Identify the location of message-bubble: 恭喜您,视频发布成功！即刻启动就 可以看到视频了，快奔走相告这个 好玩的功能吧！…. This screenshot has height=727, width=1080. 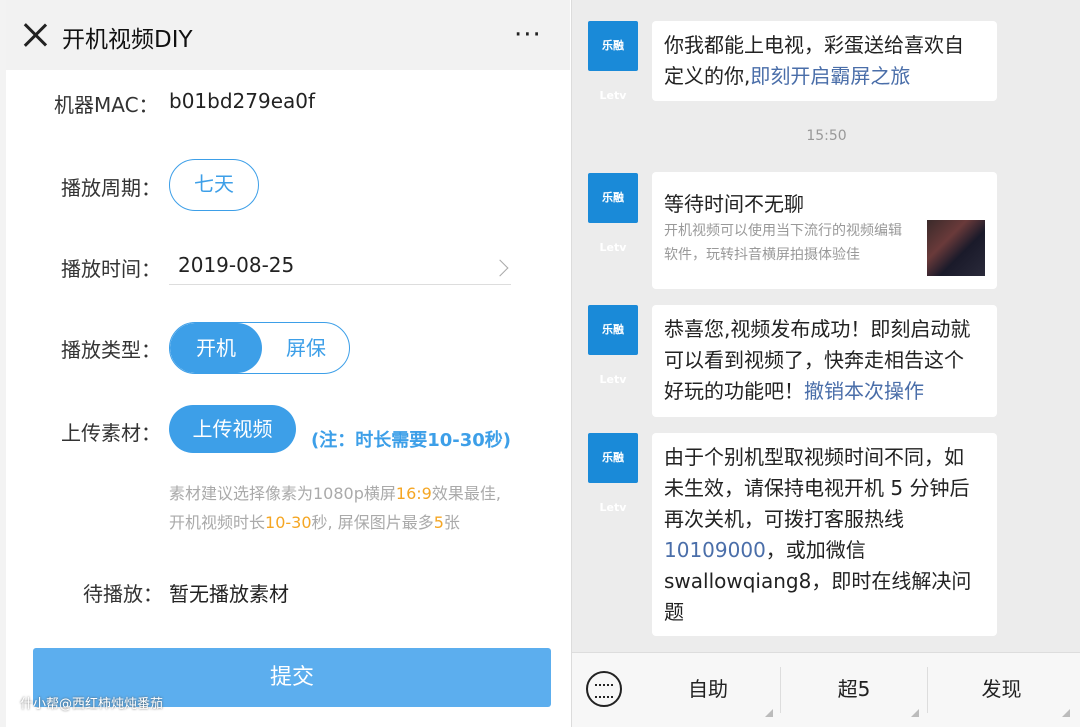
(824, 361).